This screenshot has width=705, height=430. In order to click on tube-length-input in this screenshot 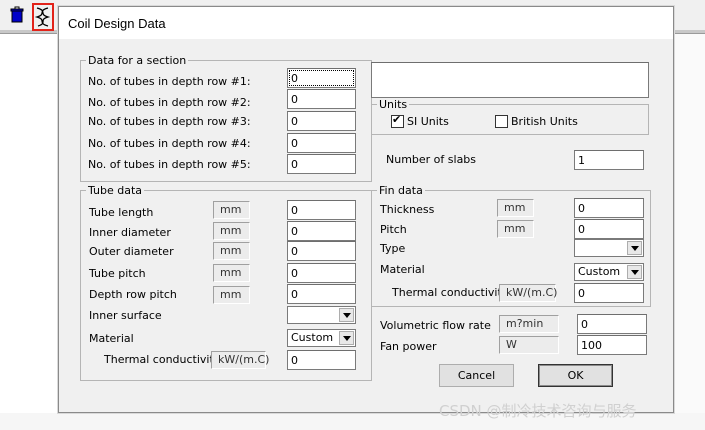, I will do `click(321, 210)`.